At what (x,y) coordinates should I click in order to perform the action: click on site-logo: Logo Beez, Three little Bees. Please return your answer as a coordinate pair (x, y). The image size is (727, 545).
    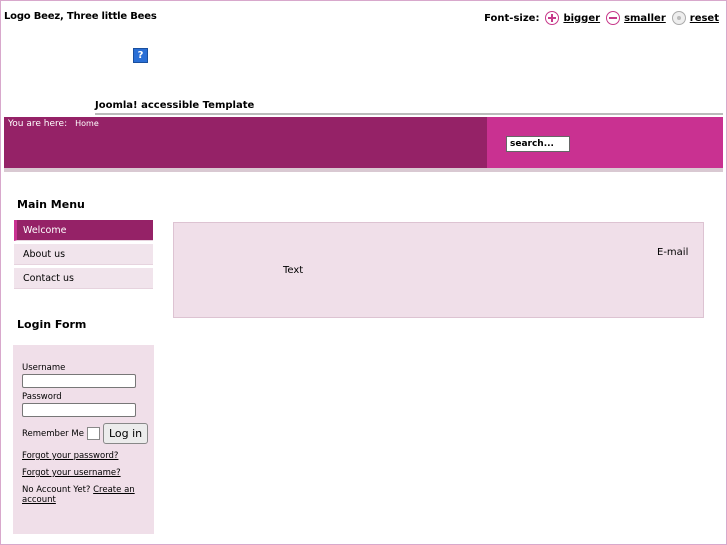
    Looking at the image, I should click on (80, 16).